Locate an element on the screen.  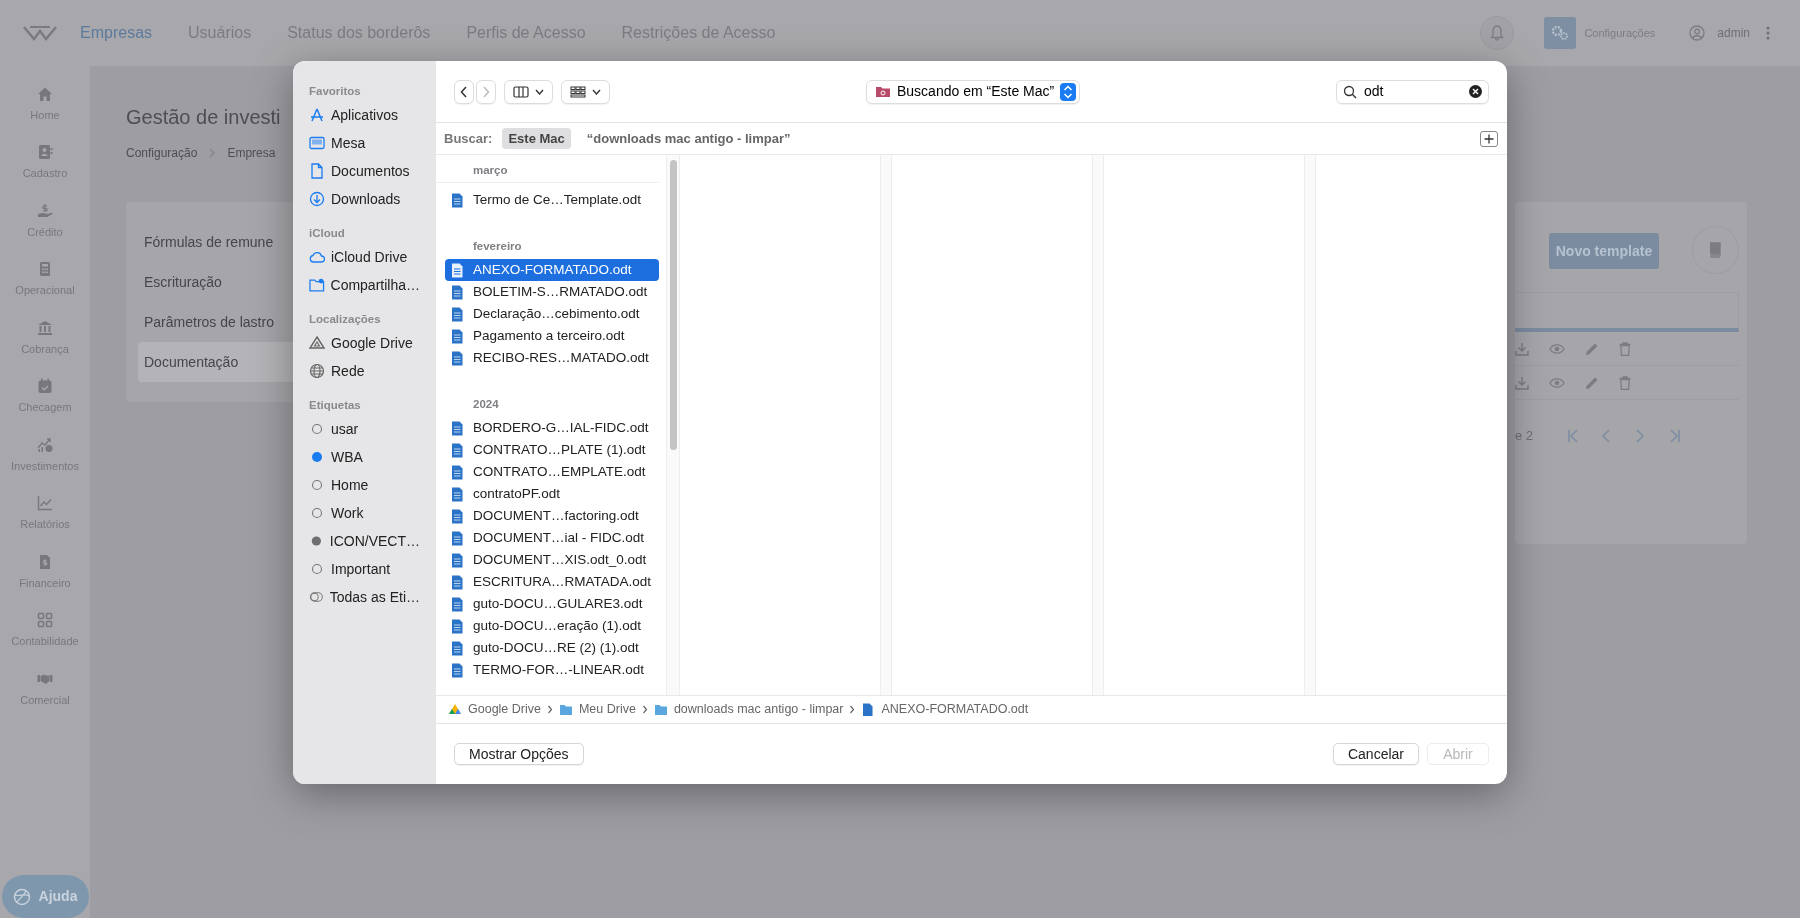
scope-label: Buscar: is located at coordinates (468, 138).